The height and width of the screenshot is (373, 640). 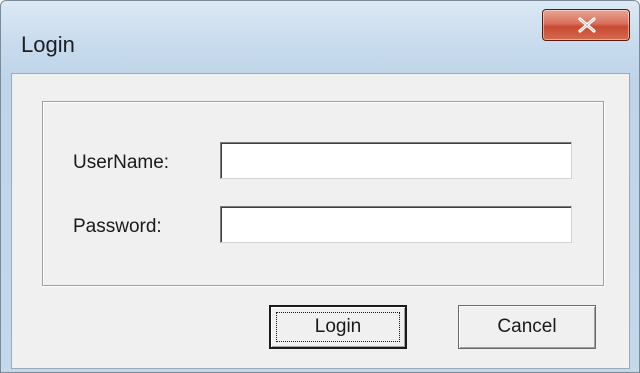 What do you see at coordinates (48, 44) in the screenshot?
I see `window-title: Login` at bounding box center [48, 44].